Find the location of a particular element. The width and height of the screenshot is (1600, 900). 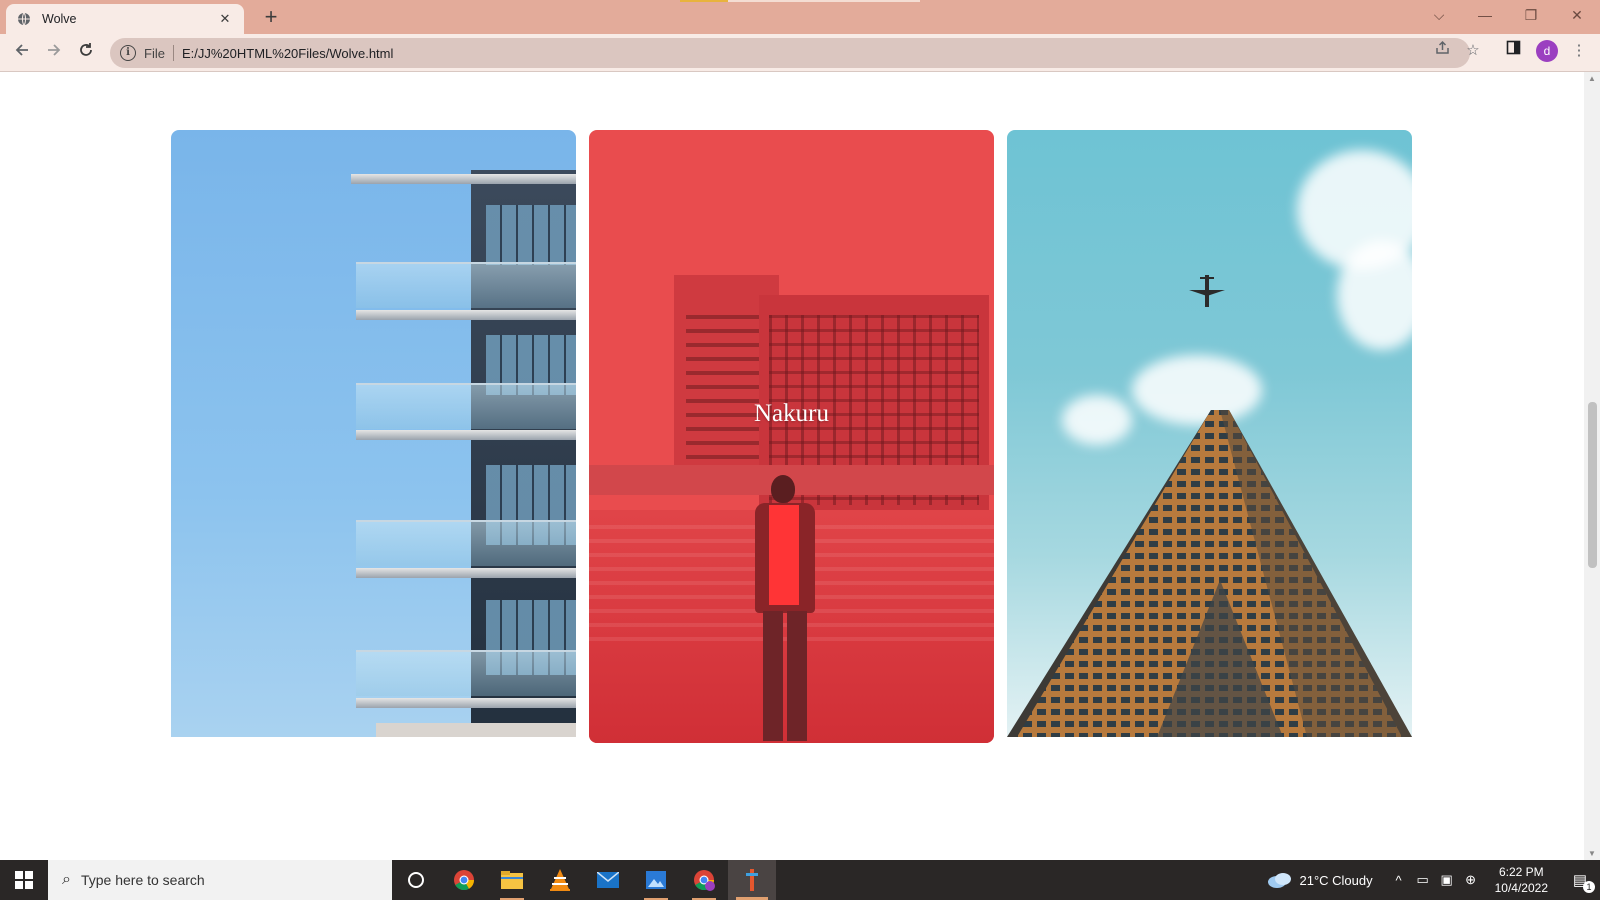

restore-button: ❐ is located at coordinates (1531, 15).